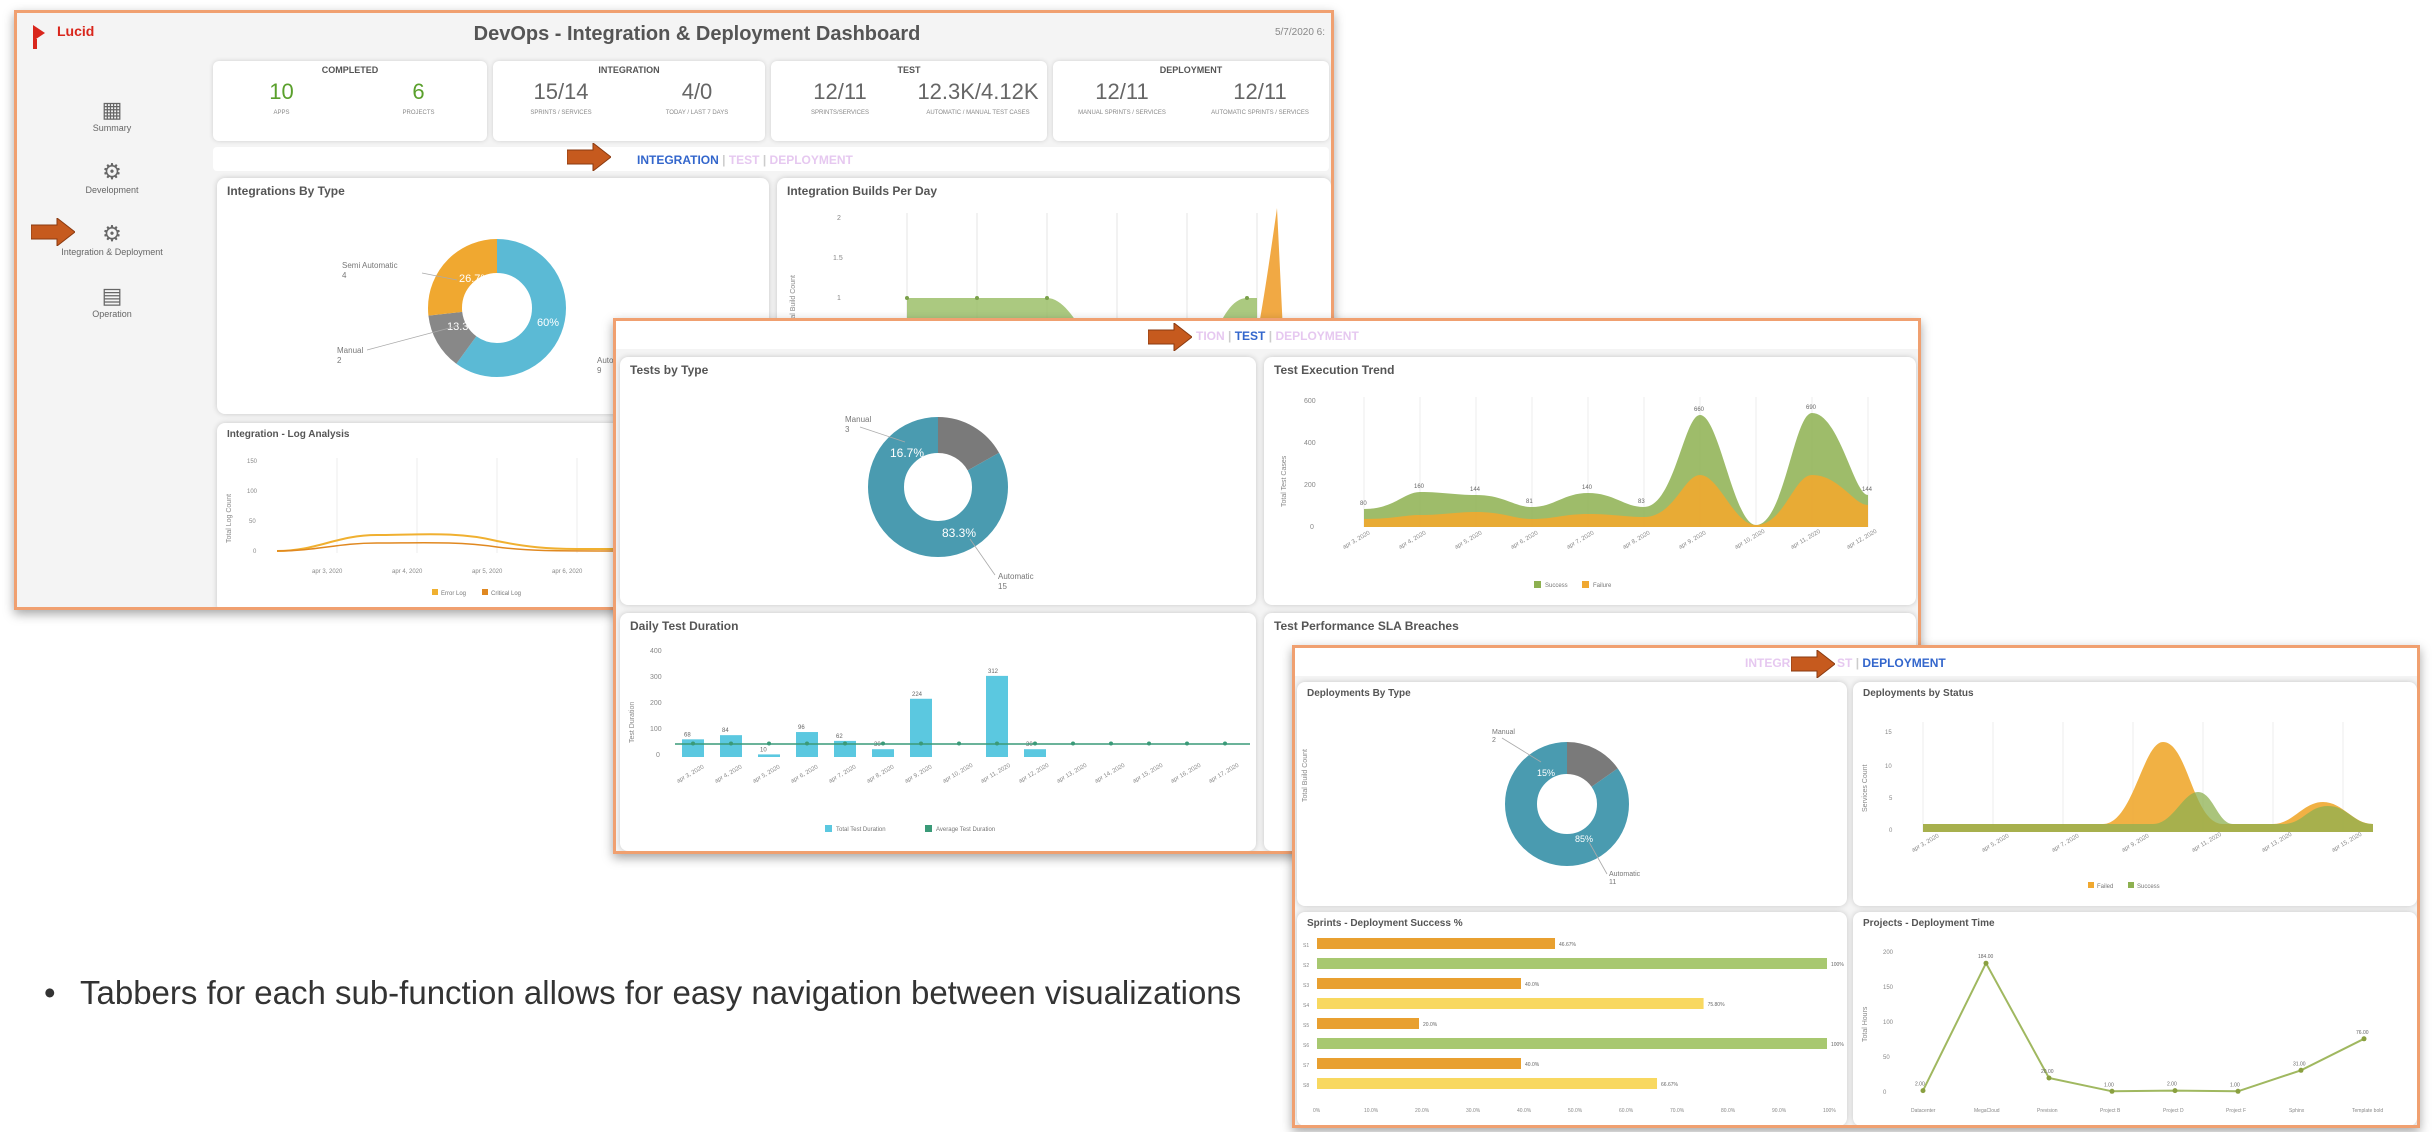 The image size is (2432, 1132). What do you see at coordinates (763, 750) in the screenshot?
I see `bar-label: 10` at bounding box center [763, 750].